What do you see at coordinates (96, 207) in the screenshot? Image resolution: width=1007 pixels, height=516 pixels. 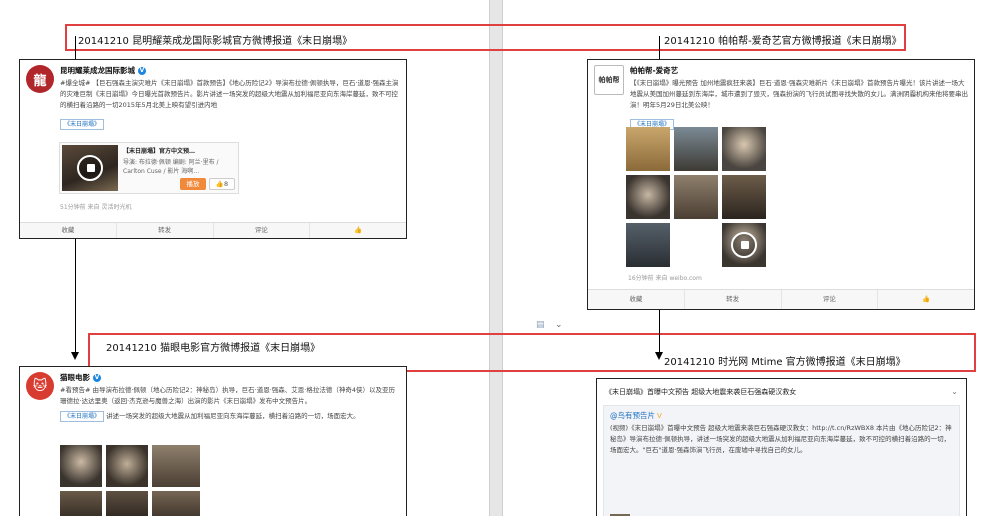 I see `post-meta: 51分钟前 来自 灵活时光机` at bounding box center [96, 207].